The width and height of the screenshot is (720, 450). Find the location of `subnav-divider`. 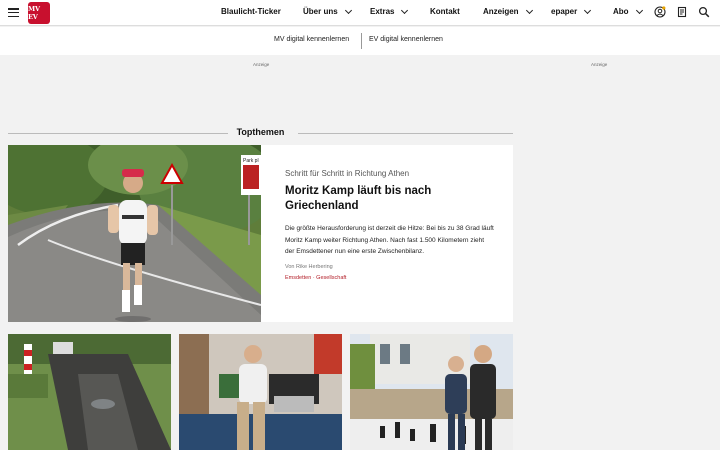

subnav-divider is located at coordinates (361, 41).